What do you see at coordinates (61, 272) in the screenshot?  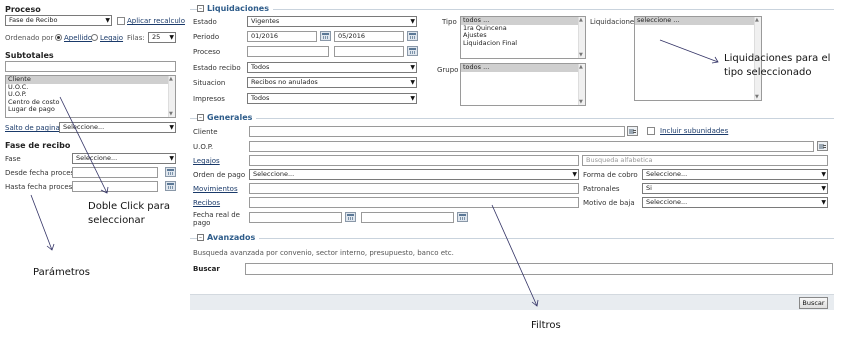 I see `annotation-parametros: Parámetros` at bounding box center [61, 272].